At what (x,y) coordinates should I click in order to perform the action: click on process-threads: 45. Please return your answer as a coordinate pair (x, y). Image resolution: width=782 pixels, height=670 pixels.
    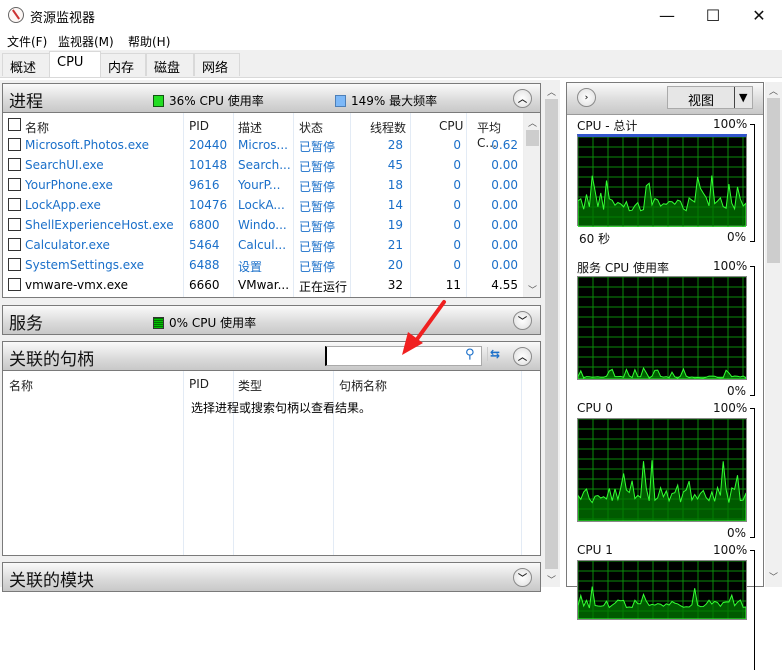
    Looking at the image, I should click on (395, 165).